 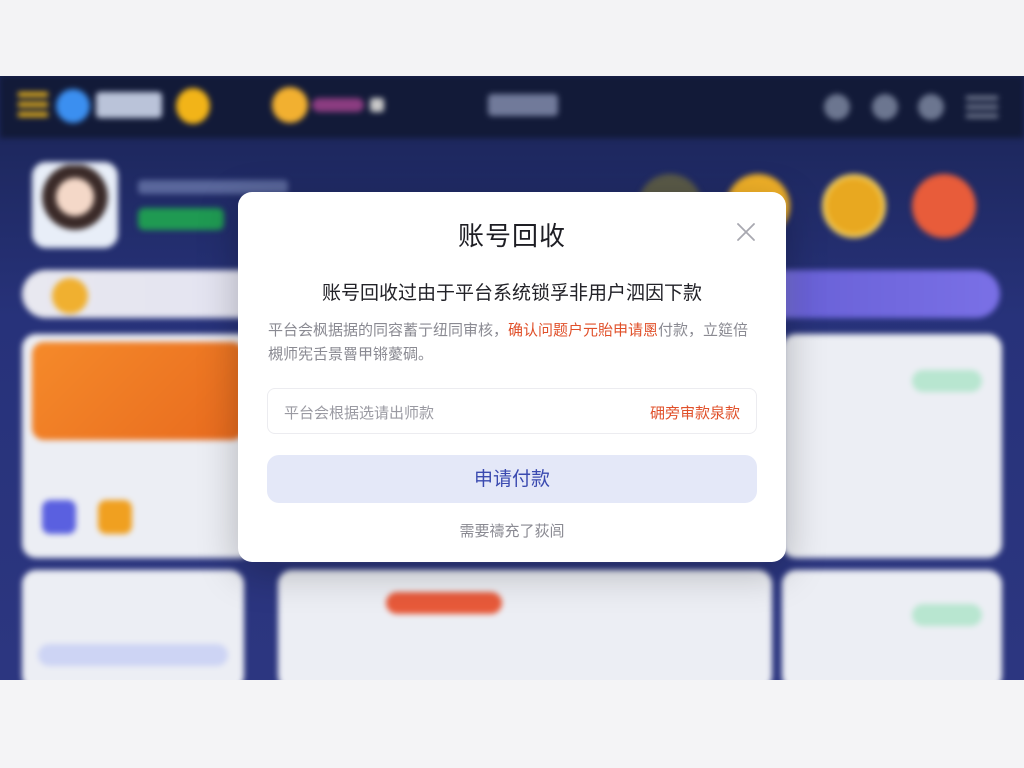 What do you see at coordinates (695, 412) in the screenshot?
I see `field-action-link: 砽旁审款泉款` at bounding box center [695, 412].